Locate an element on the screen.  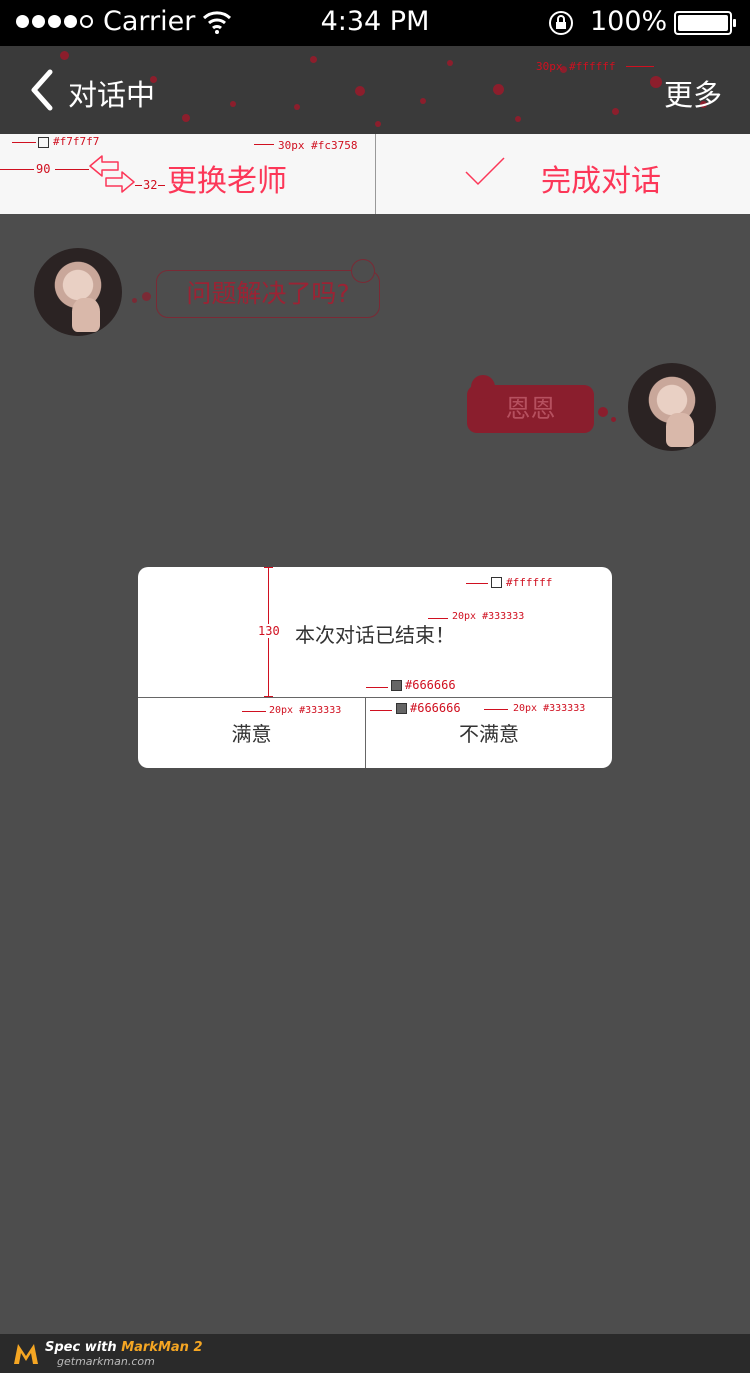
annotation-action-font: 30px #fc3758 is located at coordinates (318, 145).